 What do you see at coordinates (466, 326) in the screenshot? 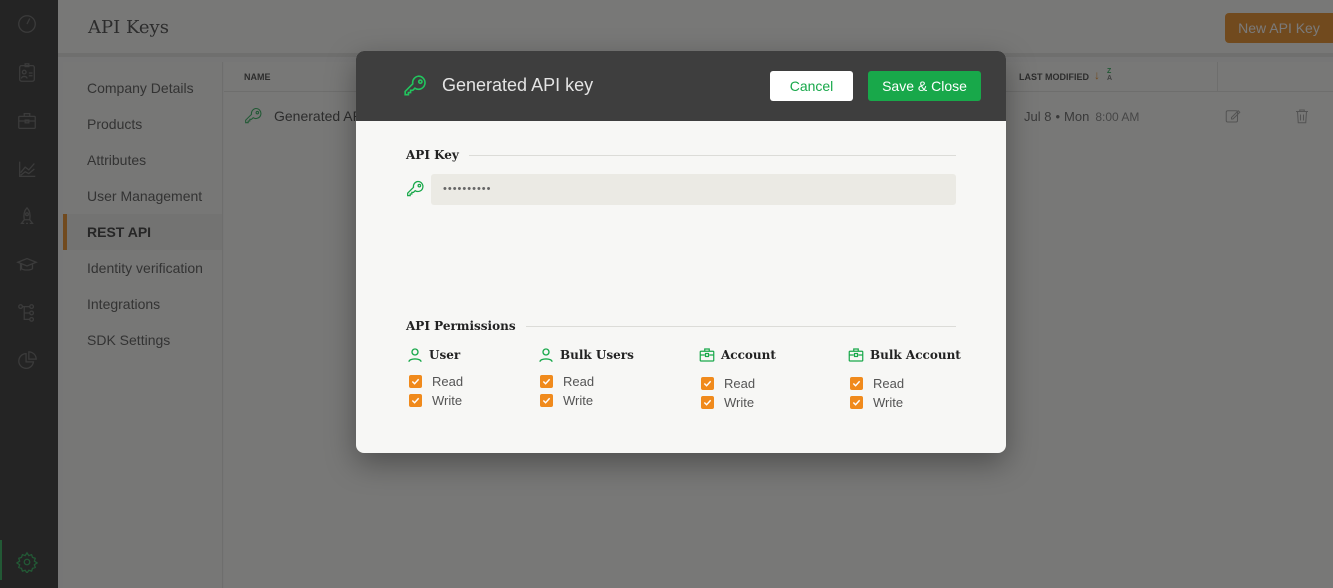
I see `api-permissions-section-label: API Permissions` at bounding box center [466, 326].